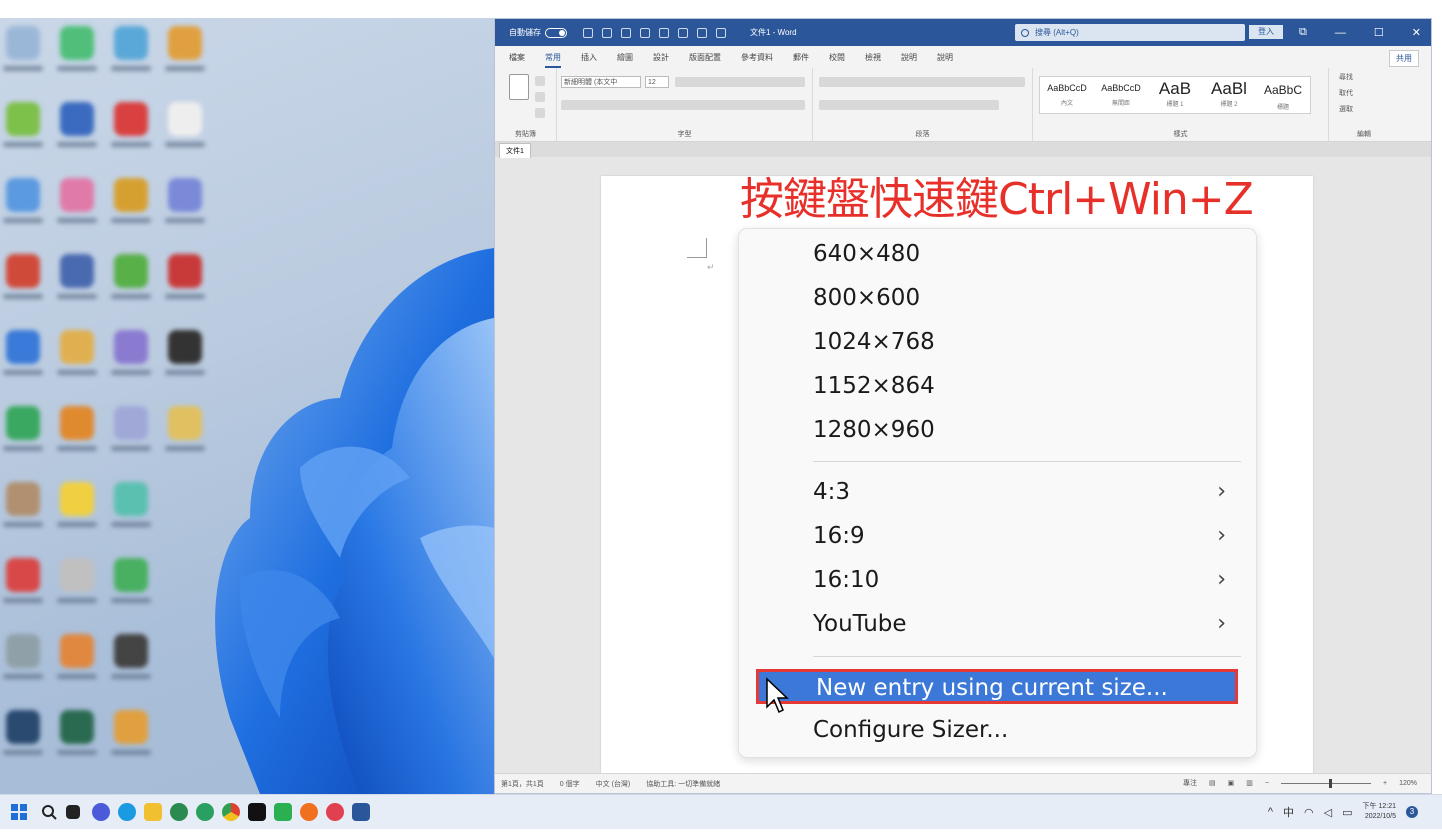  I want to click on doc-tab: 文件1, so click(515, 151).